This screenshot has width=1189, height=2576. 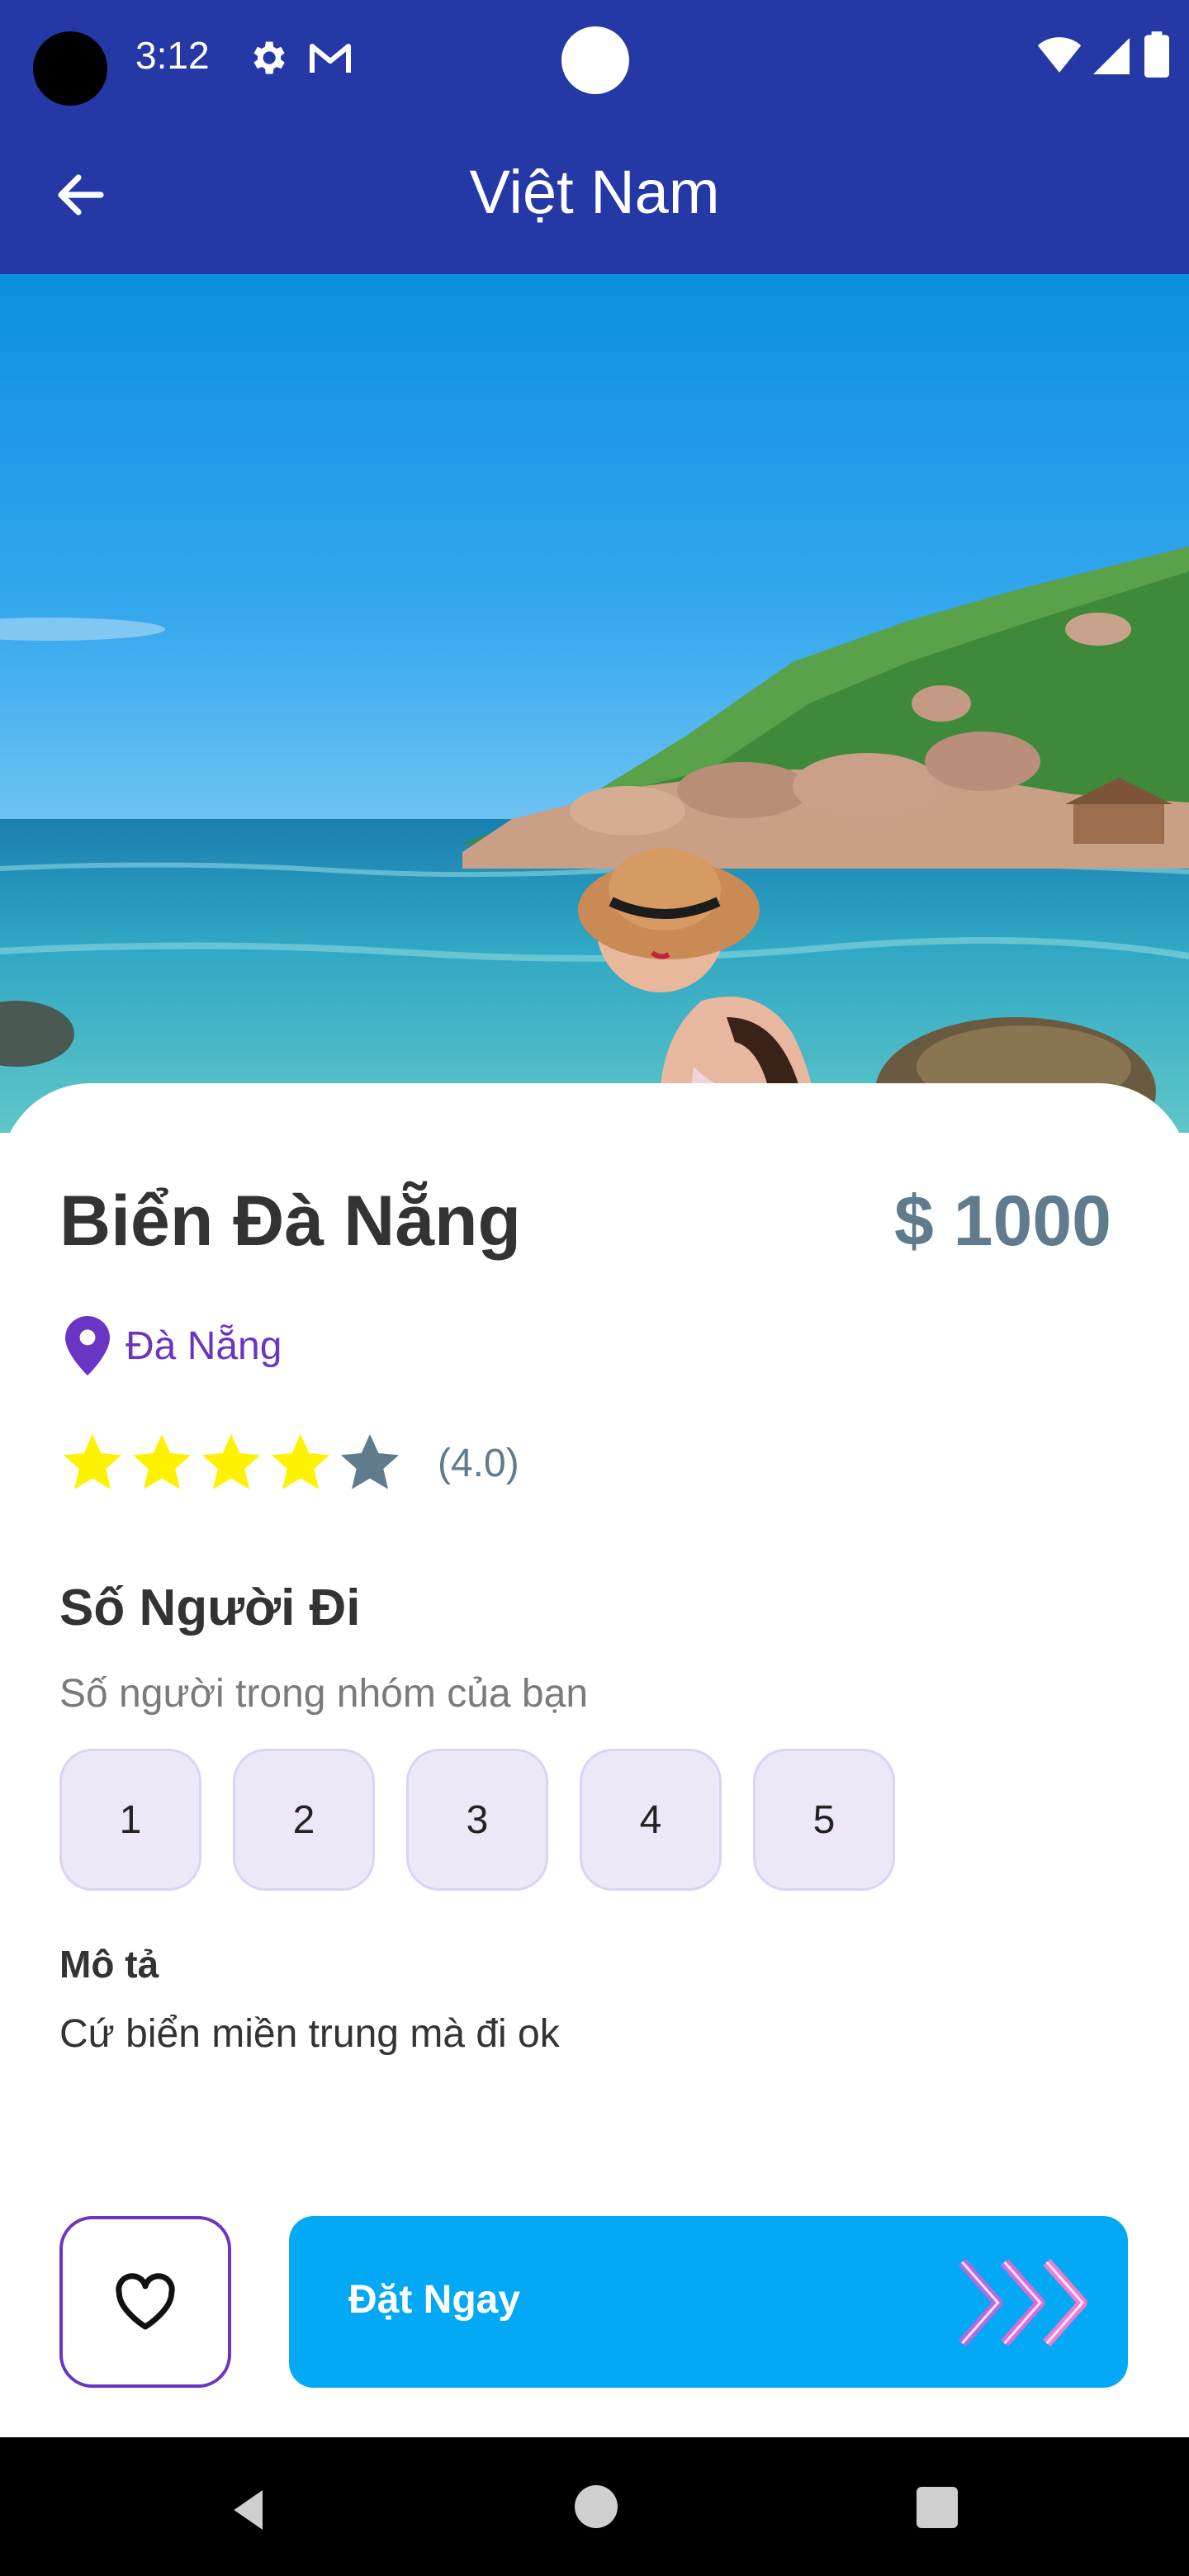 I want to click on status-bar: 3:12, so click(x=594, y=58).